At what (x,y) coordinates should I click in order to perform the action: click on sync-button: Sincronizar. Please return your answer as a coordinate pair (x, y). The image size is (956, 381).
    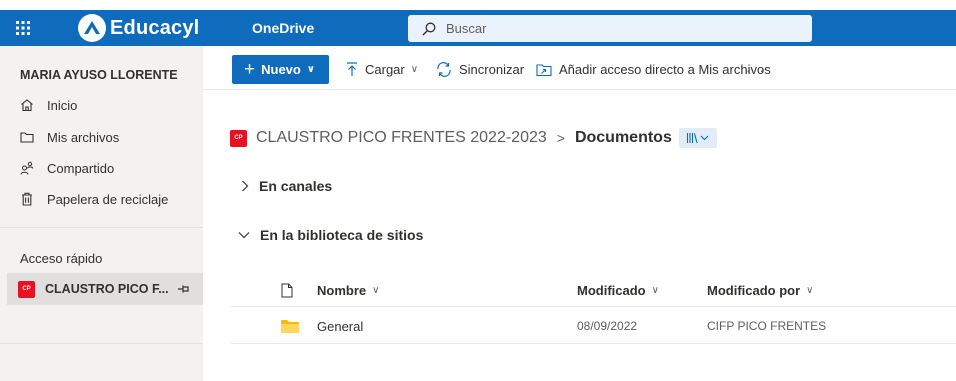
    Looking at the image, I should click on (480, 69).